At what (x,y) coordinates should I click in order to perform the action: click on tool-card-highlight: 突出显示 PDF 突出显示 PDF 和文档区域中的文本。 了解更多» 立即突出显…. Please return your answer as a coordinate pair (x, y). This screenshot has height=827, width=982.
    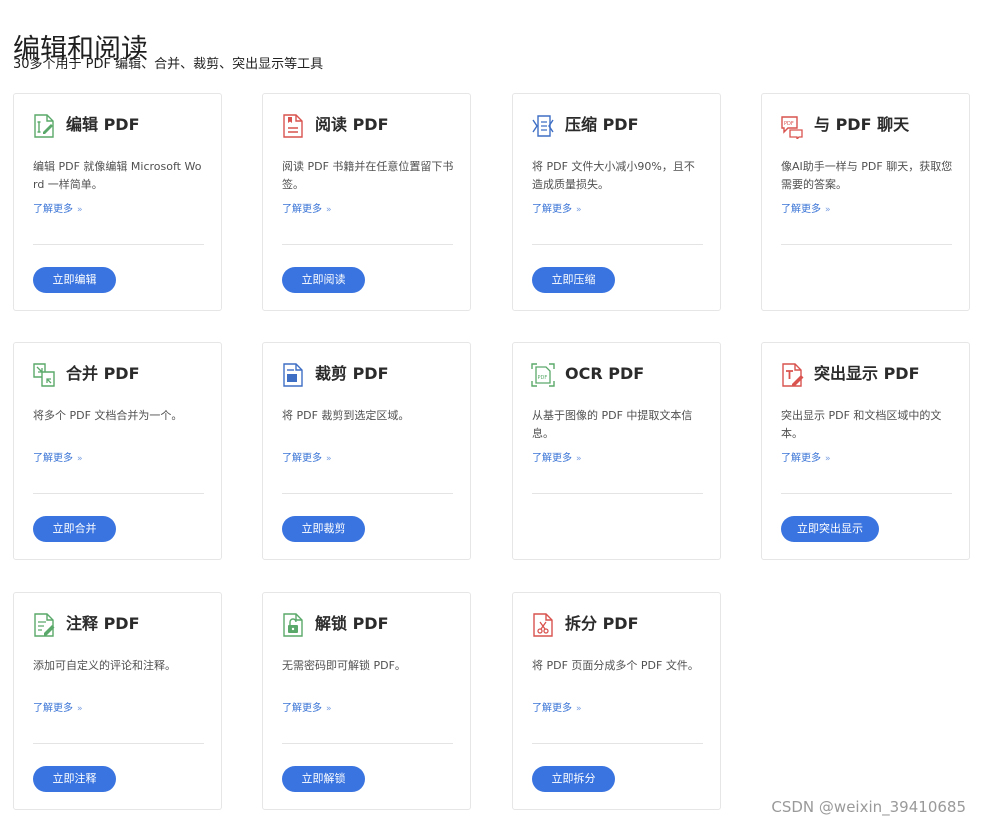
    Looking at the image, I should click on (865, 451).